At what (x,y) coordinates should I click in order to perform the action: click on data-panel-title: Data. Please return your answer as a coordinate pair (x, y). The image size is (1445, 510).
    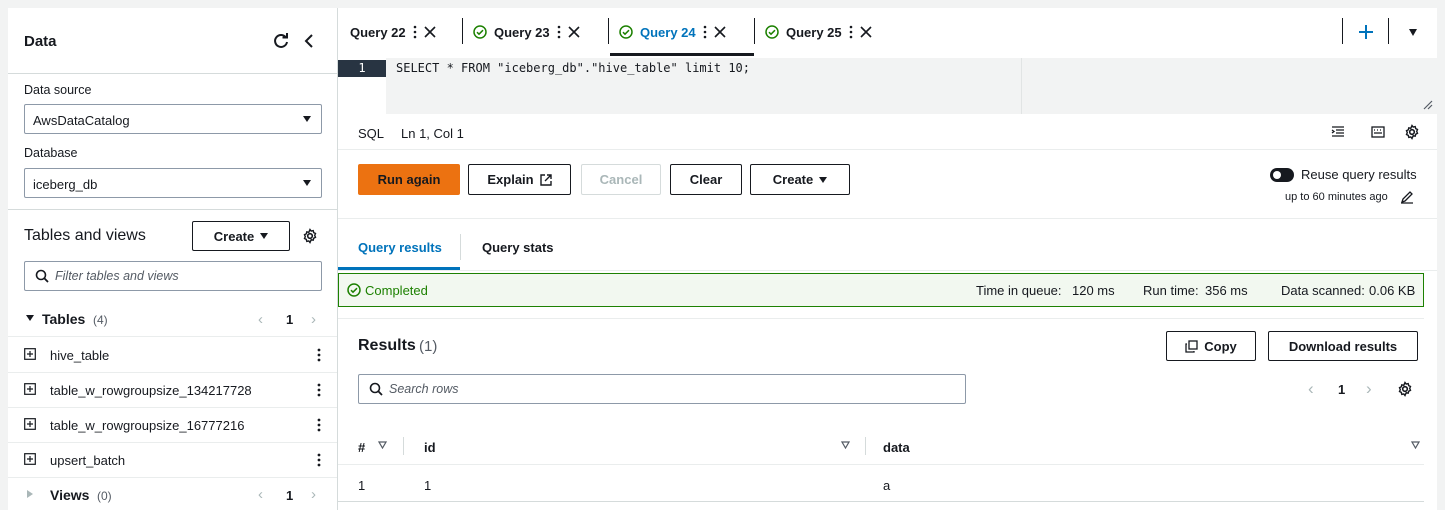
    Looking at the image, I should click on (40, 41).